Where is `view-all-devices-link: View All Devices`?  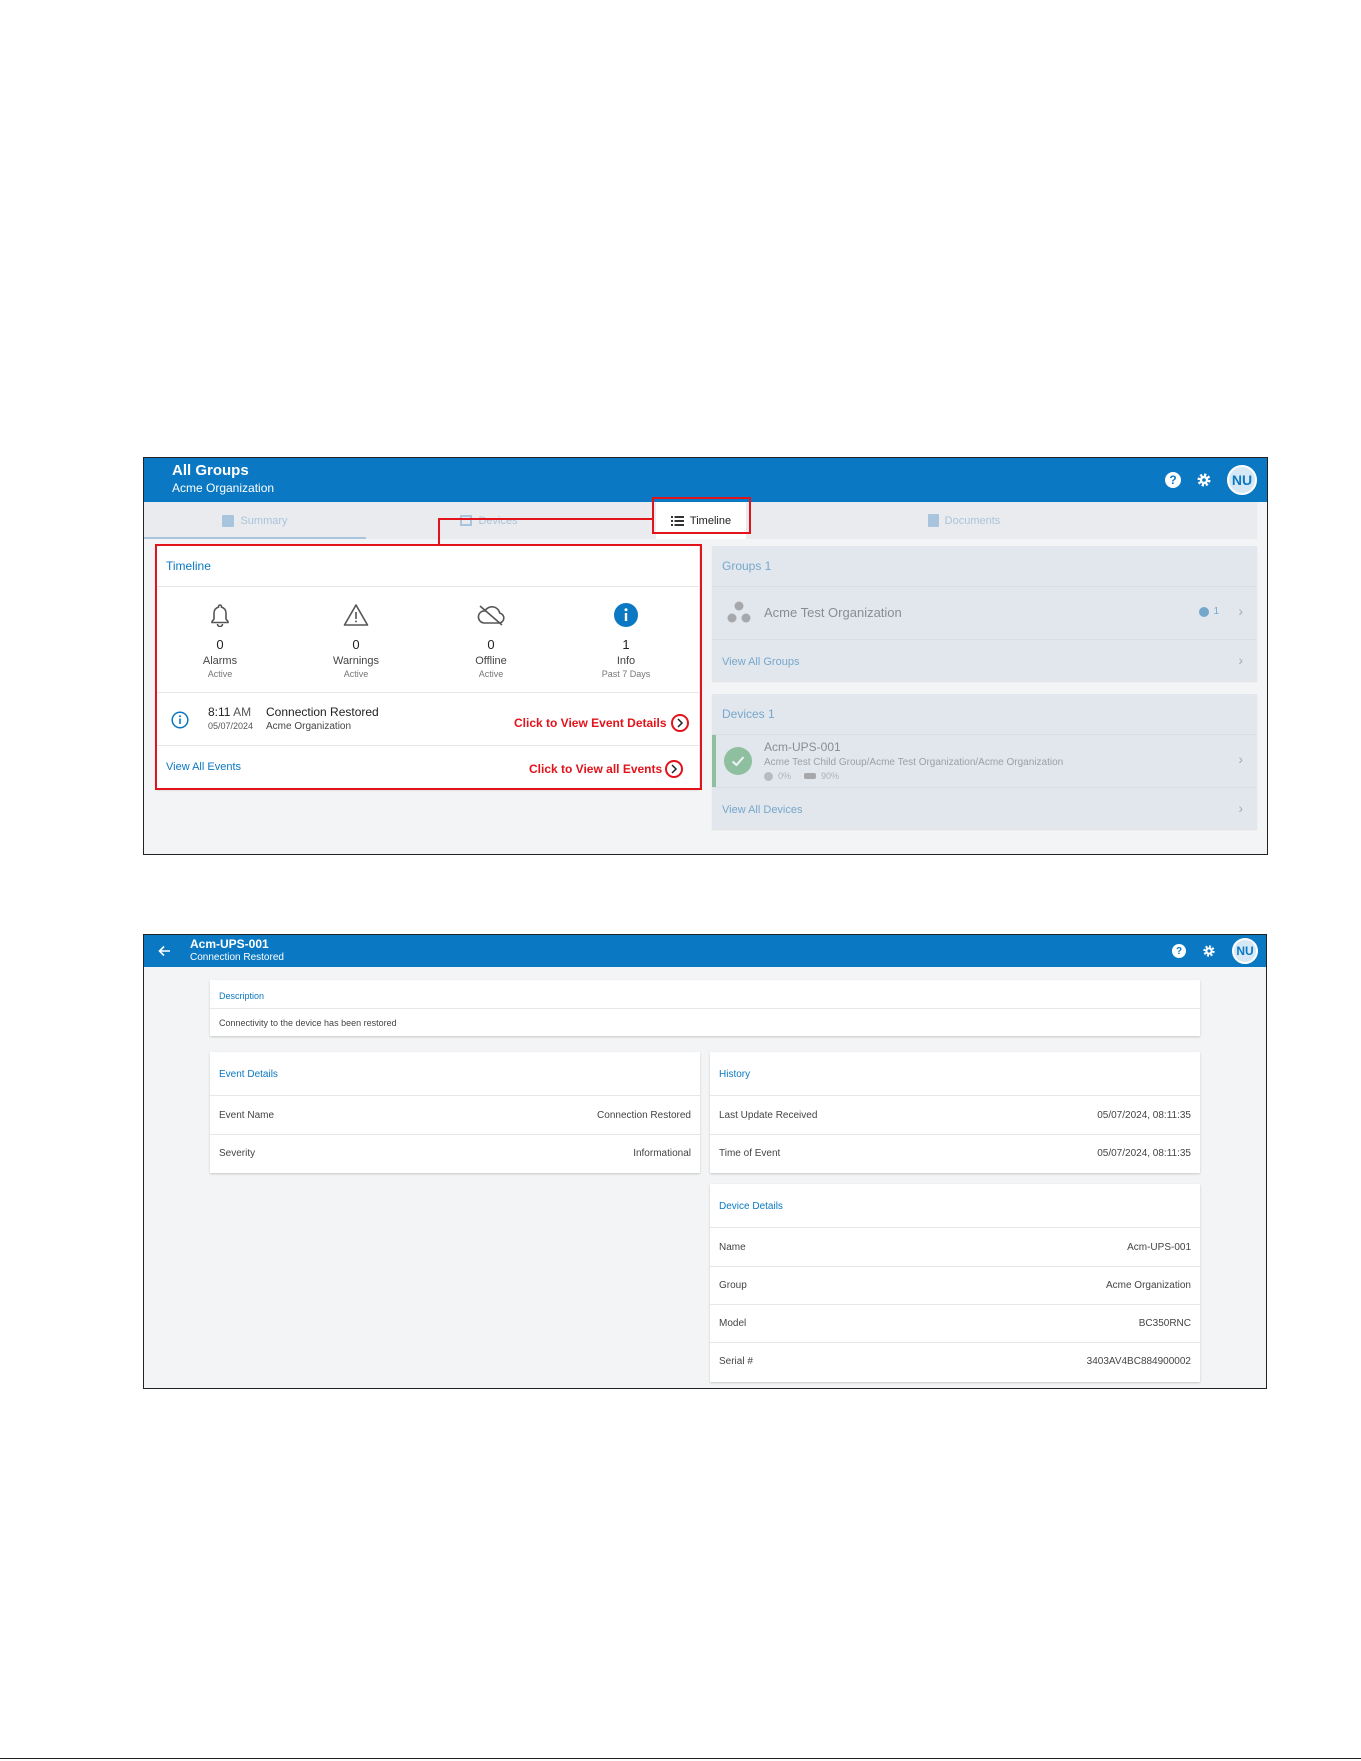 view-all-devices-link: View All Devices is located at coordinates (762, 810).